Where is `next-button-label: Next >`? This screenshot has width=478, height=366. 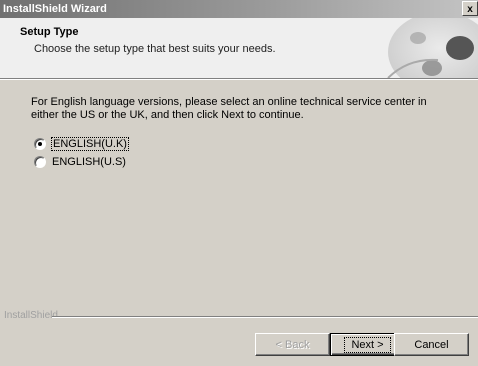 next-button-label: Next > is located at coordinates (367, 344).